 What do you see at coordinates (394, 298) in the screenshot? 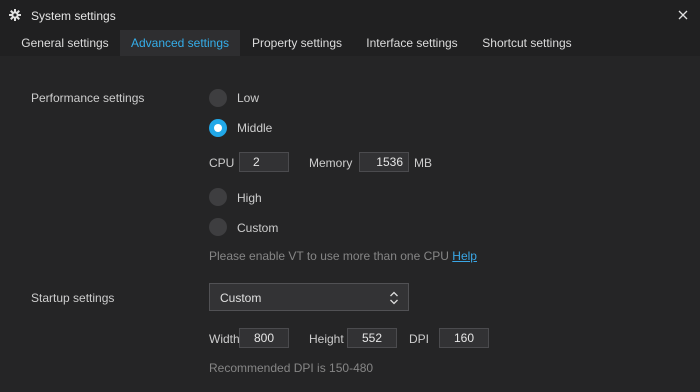
I see `updown-chevron-icon` at bounding box center [394, 298].